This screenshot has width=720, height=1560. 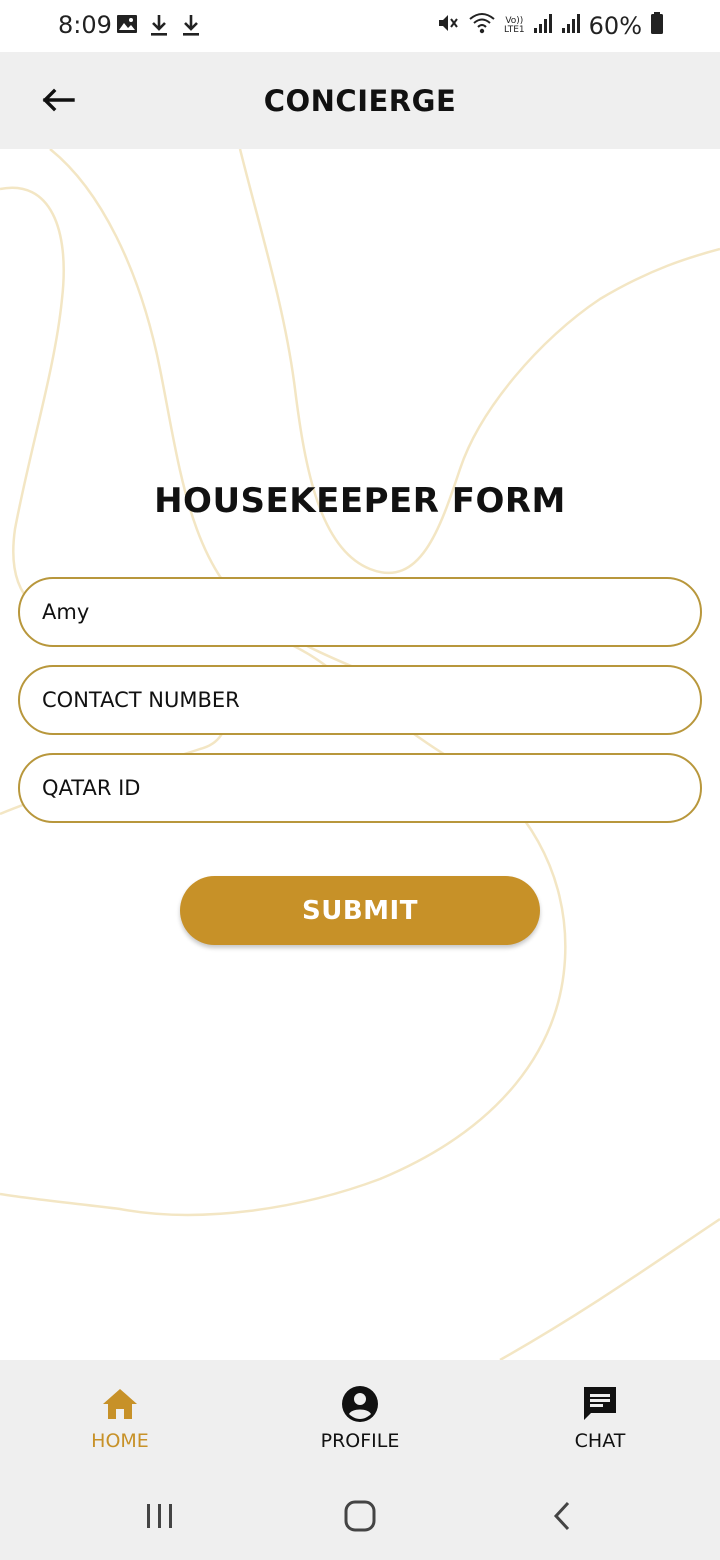 I want to click on nav-label-home: HOME, so click(x=120, y=1441).